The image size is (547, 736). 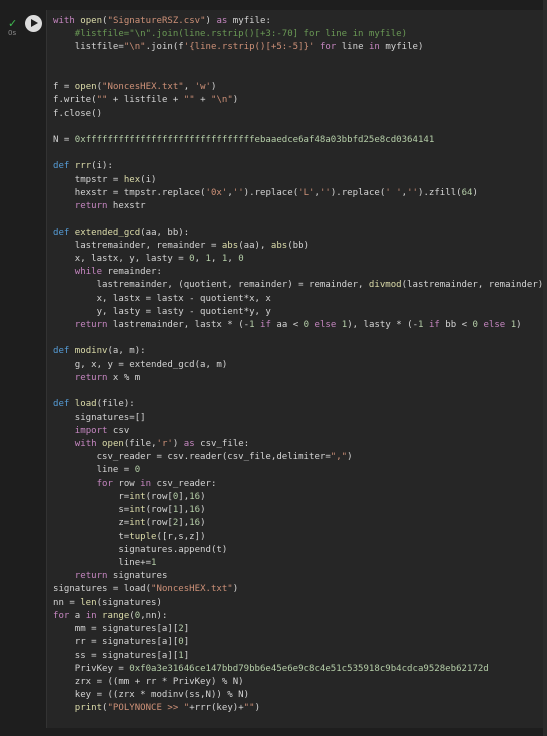 I want to click on code-line: with open("SignatureRSZ.csv") as myfile:, so click(x=298, y=21).